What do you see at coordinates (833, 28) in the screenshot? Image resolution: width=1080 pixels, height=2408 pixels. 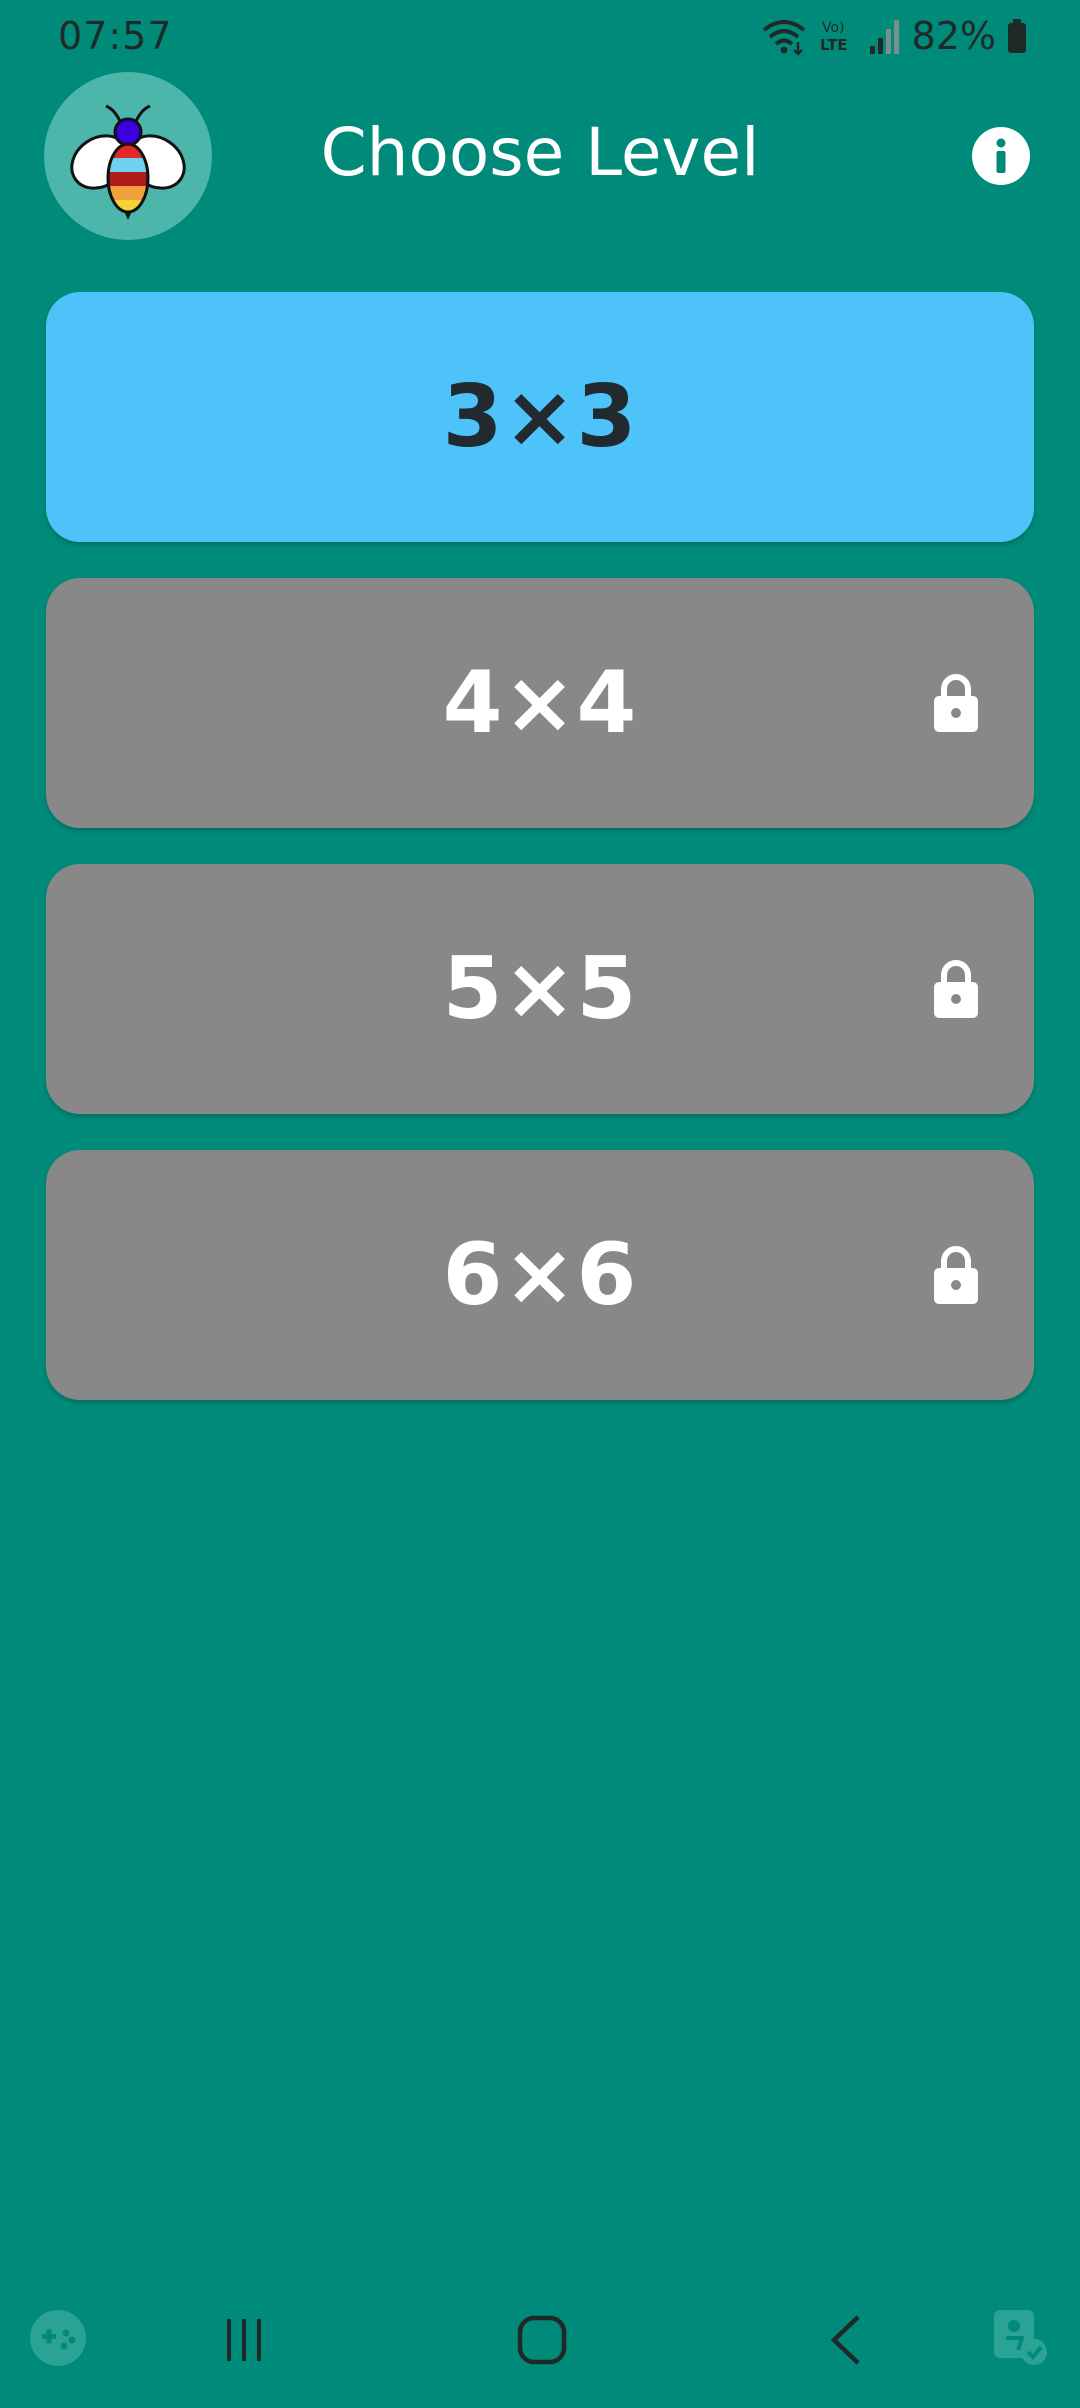 I see `network-label: Vo)` at bounding box center [833, 28].